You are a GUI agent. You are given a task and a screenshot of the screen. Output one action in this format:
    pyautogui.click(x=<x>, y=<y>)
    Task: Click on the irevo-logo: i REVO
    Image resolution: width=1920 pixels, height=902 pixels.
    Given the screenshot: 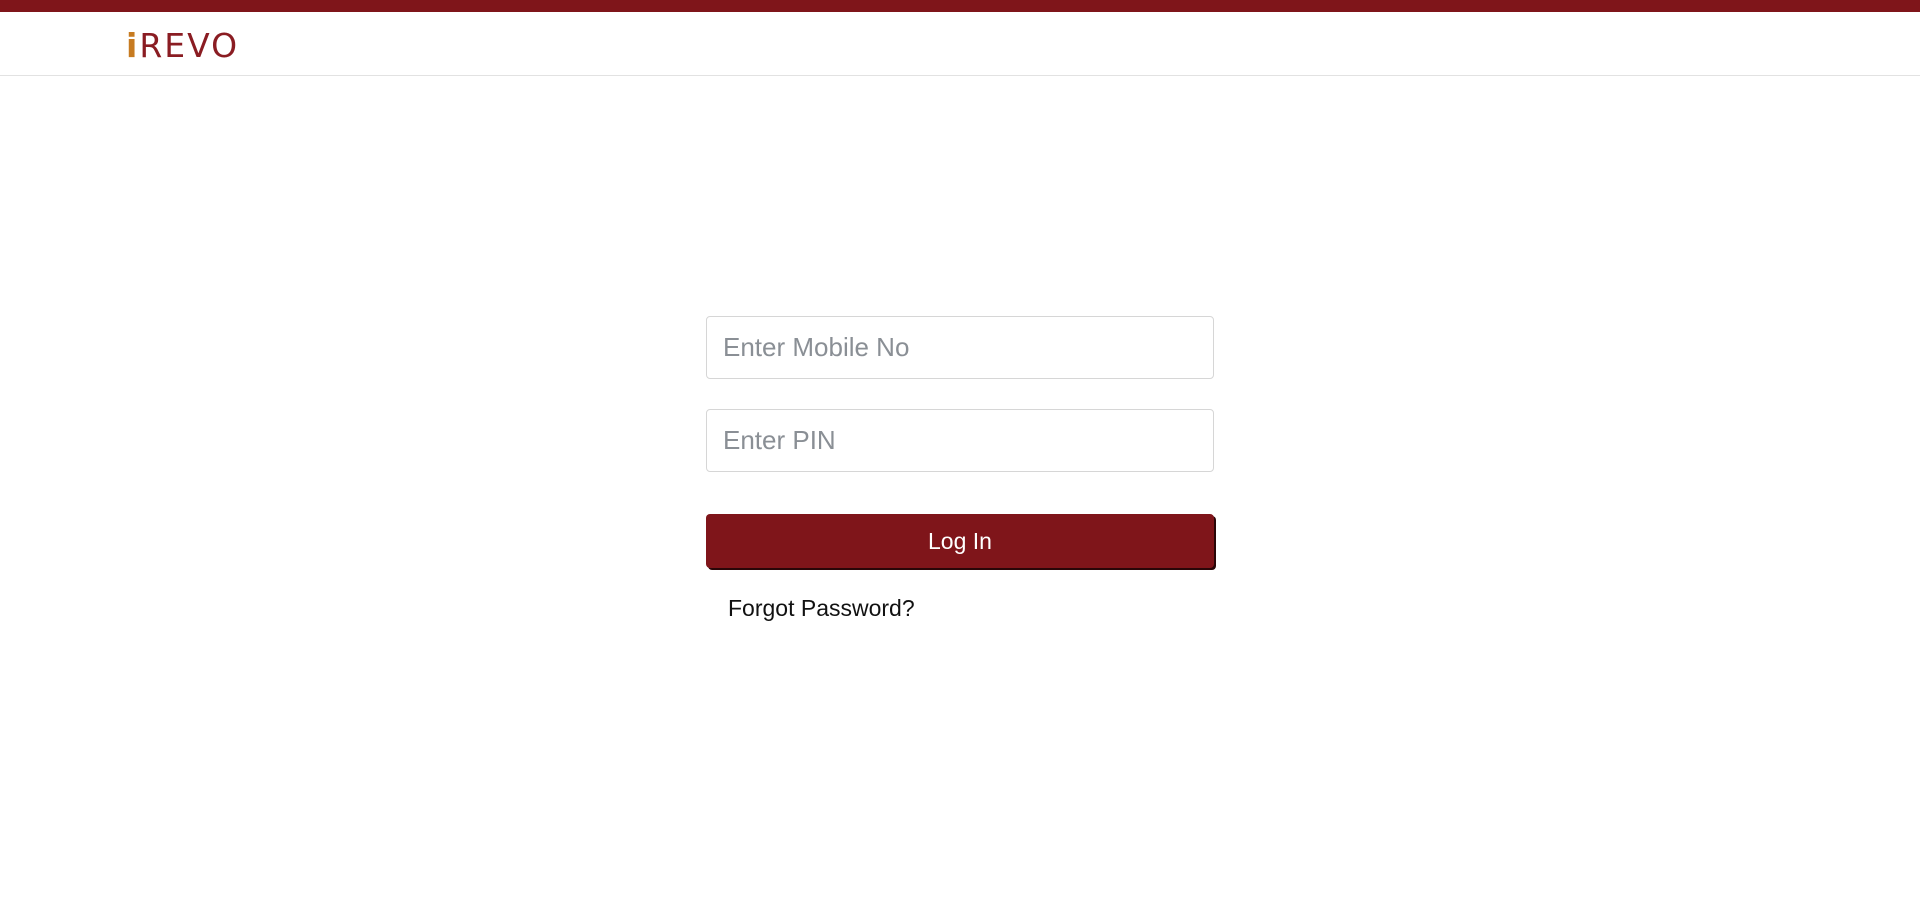 What is the action you would take?
    pyautogui.click(x=182, y=44)
    